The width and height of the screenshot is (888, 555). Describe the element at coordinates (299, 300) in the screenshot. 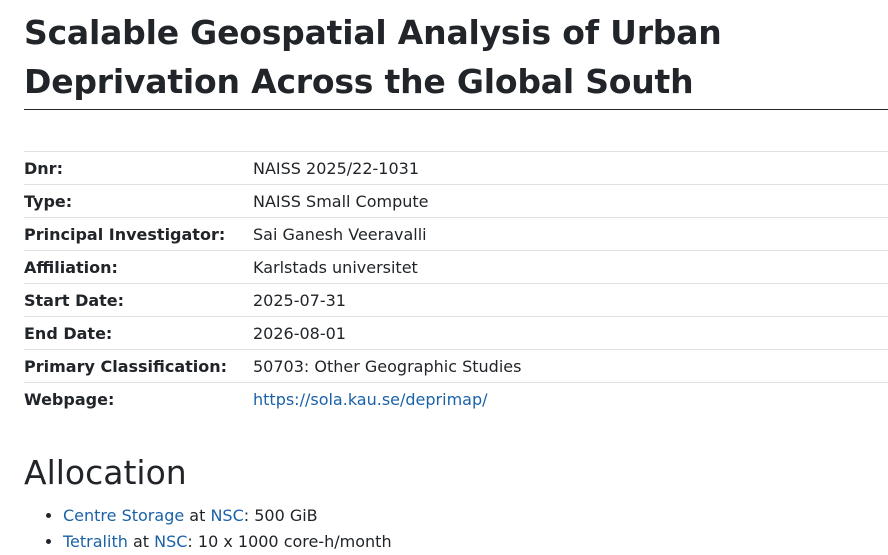

I see `start-date-value: 2025-07-31` at that location.